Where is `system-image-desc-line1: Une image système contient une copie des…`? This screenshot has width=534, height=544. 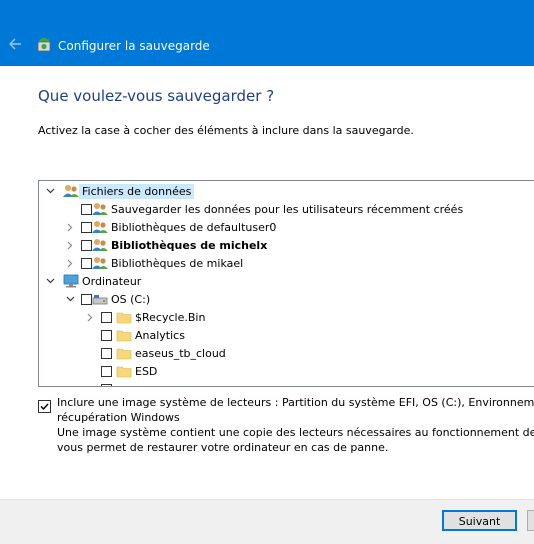 system-image-desc-line1: Une image système contient une copie des… is located at coordinates (295, 432).